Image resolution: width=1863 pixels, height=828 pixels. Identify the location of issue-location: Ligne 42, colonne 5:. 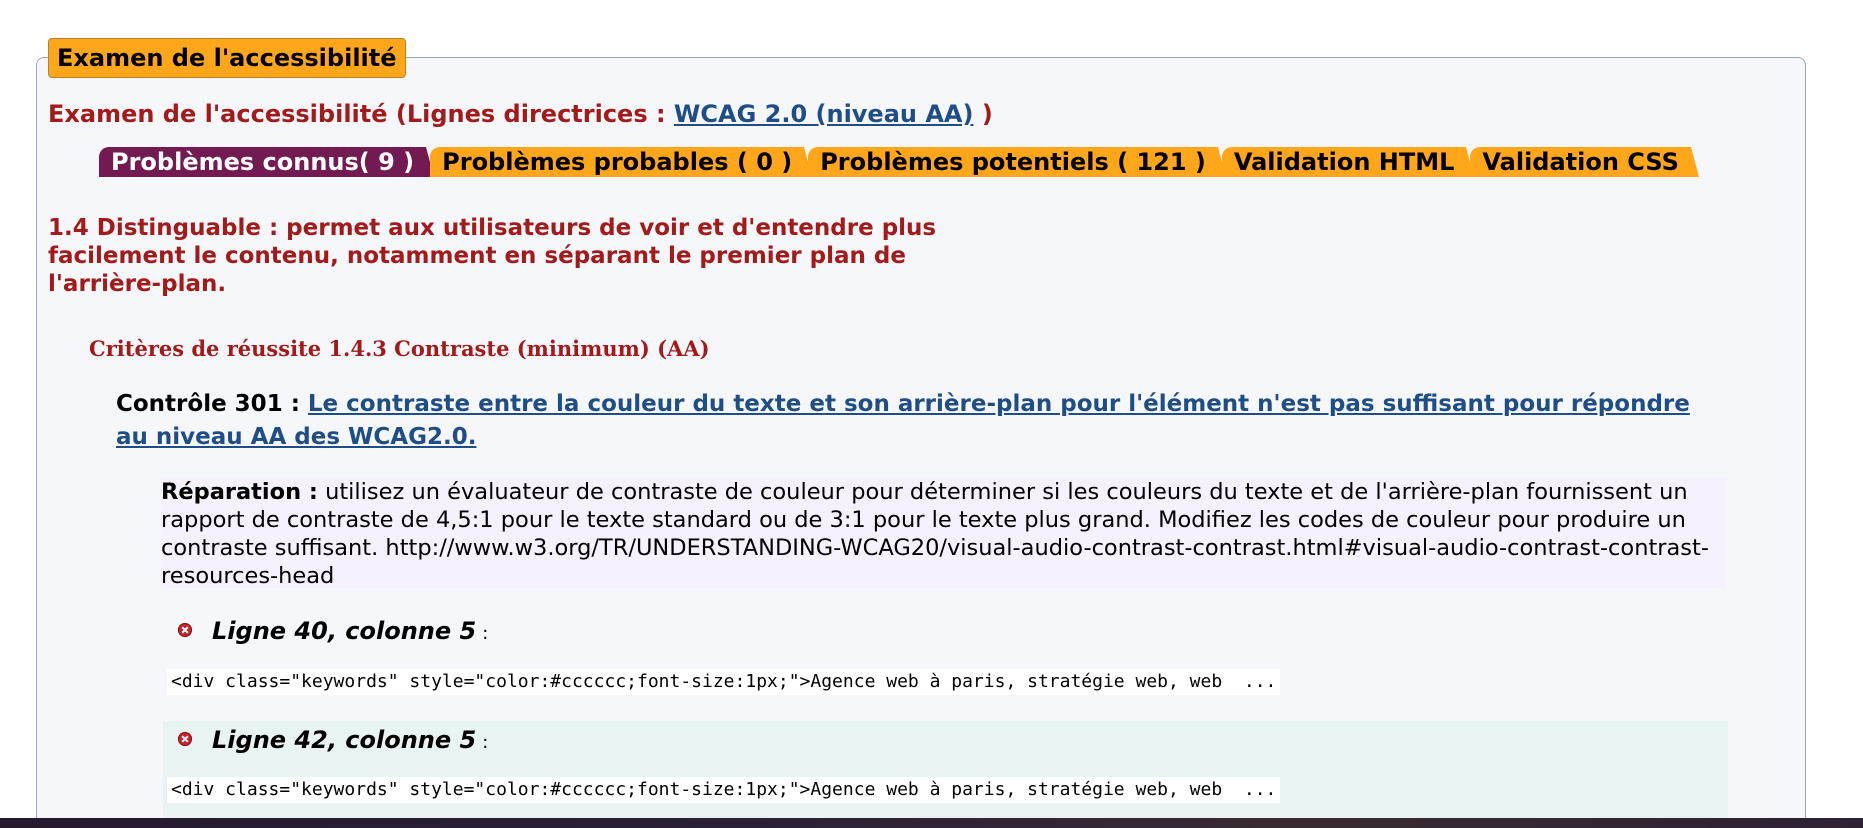
(350, 740).